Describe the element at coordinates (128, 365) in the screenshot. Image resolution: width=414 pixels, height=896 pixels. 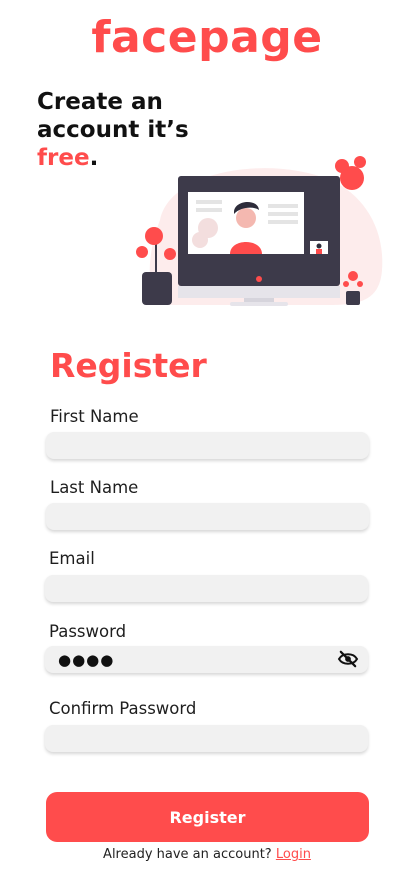
I see `register-title: Register` at that location.